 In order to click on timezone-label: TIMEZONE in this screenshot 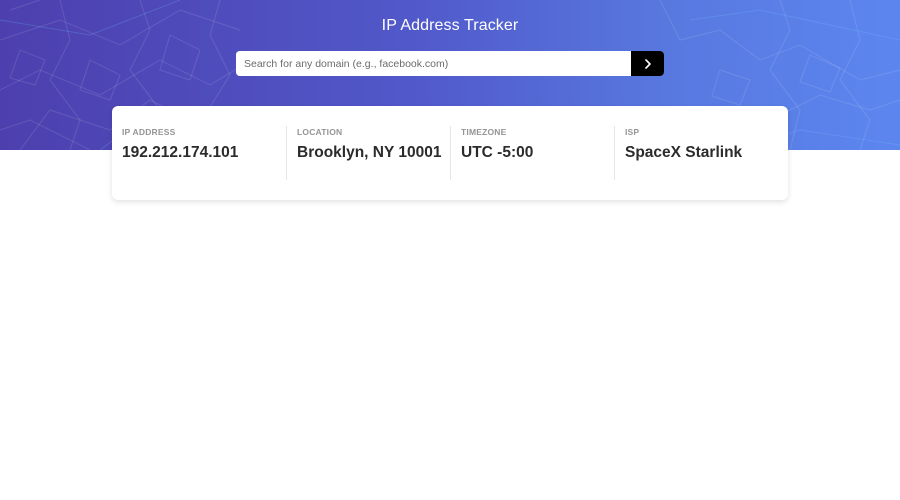, I will do `click(484, 132)`.